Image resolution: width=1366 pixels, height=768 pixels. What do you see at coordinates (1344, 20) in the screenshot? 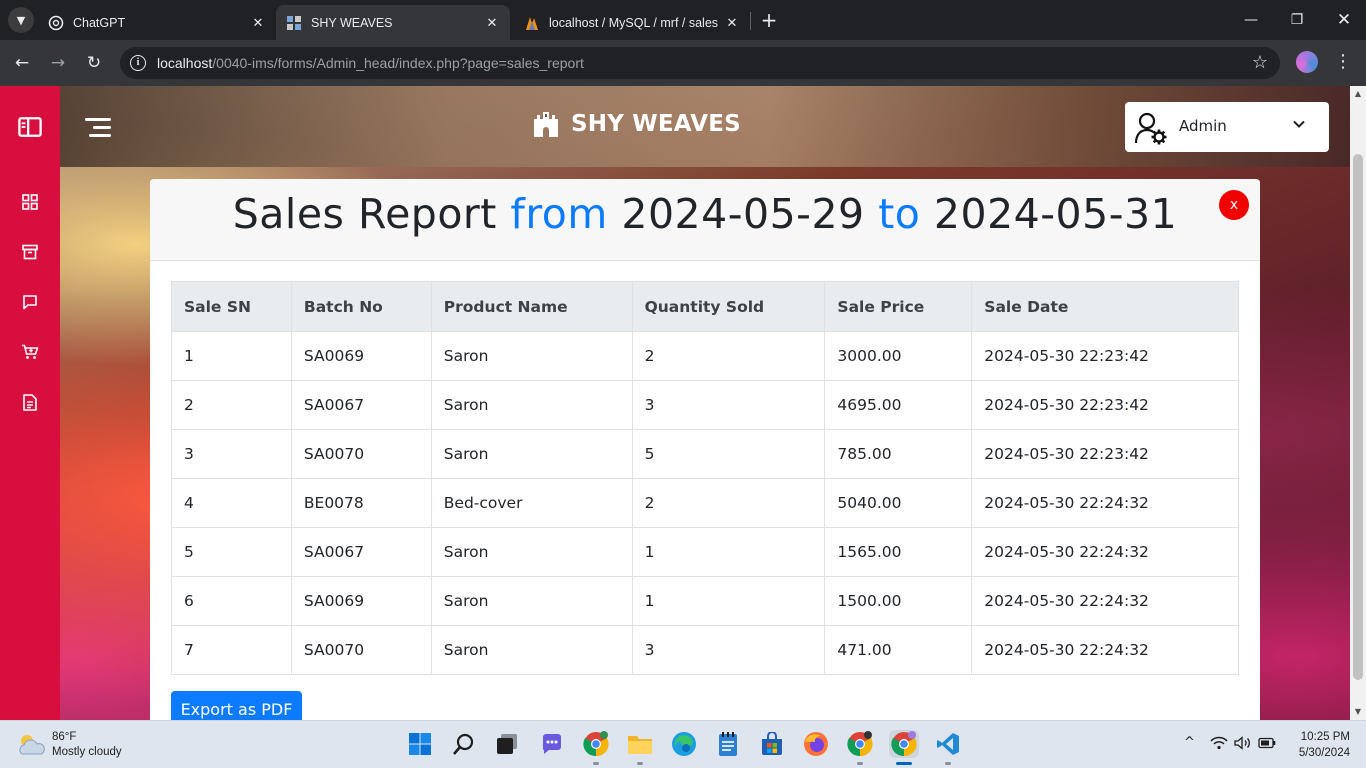
I see `close-window-button: ✕` at bounding box center [1344, 20].